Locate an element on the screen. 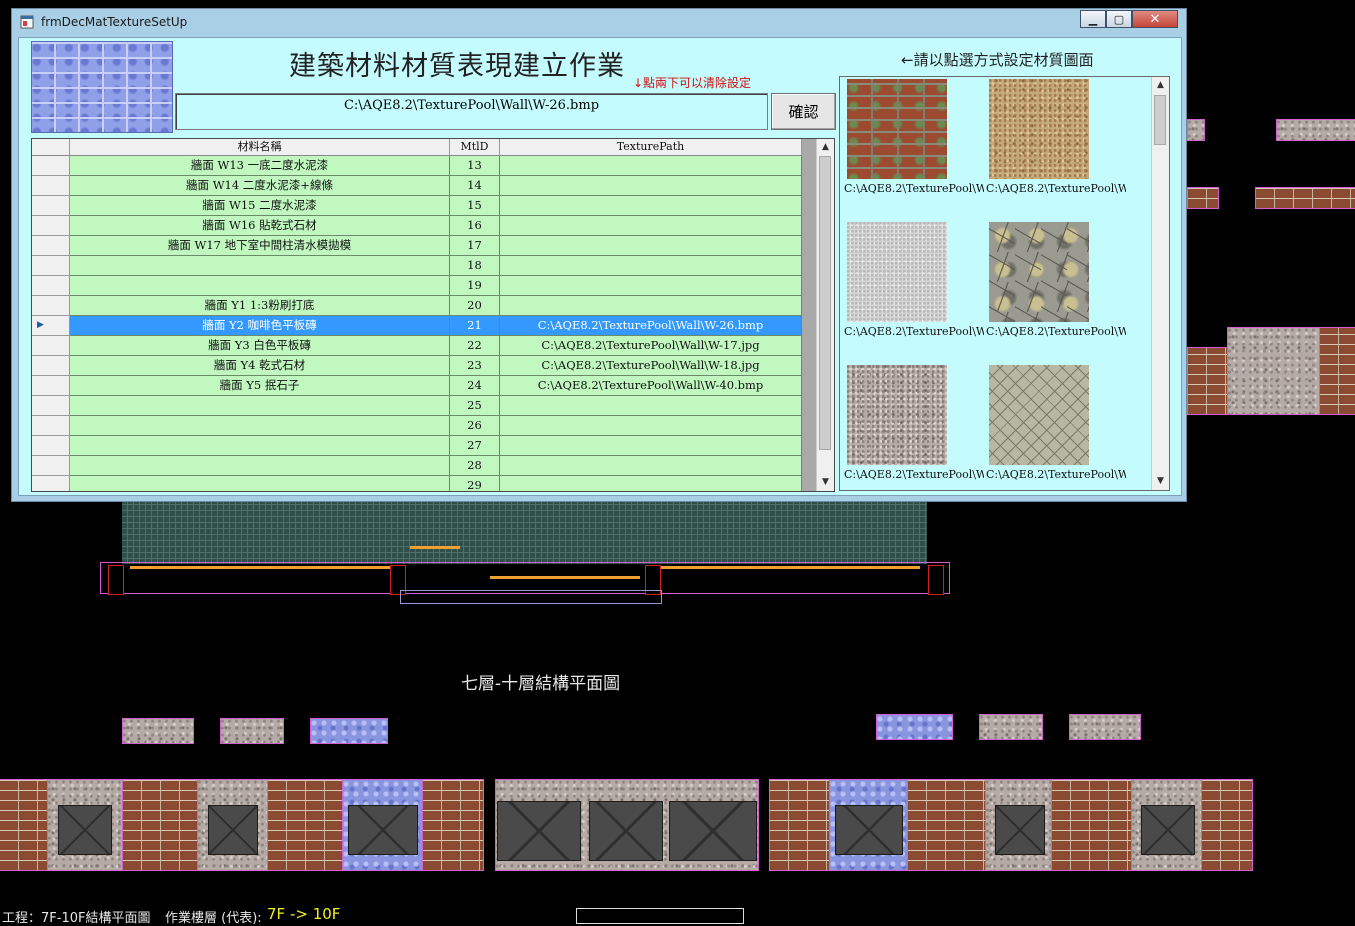 Image resolution: width=1355 pixels, height=926 pixels. minimize-button: ▁ is located at coordinates (1093, 19).